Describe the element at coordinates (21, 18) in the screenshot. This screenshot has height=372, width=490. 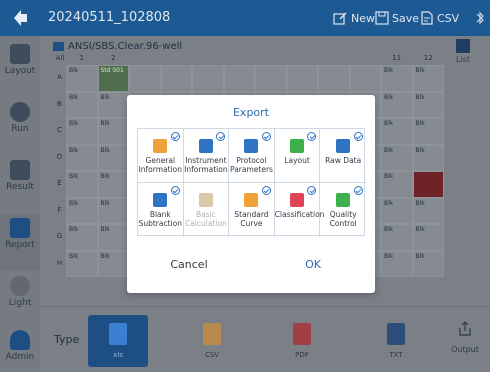
I see `back-arrow-icon` at that location.